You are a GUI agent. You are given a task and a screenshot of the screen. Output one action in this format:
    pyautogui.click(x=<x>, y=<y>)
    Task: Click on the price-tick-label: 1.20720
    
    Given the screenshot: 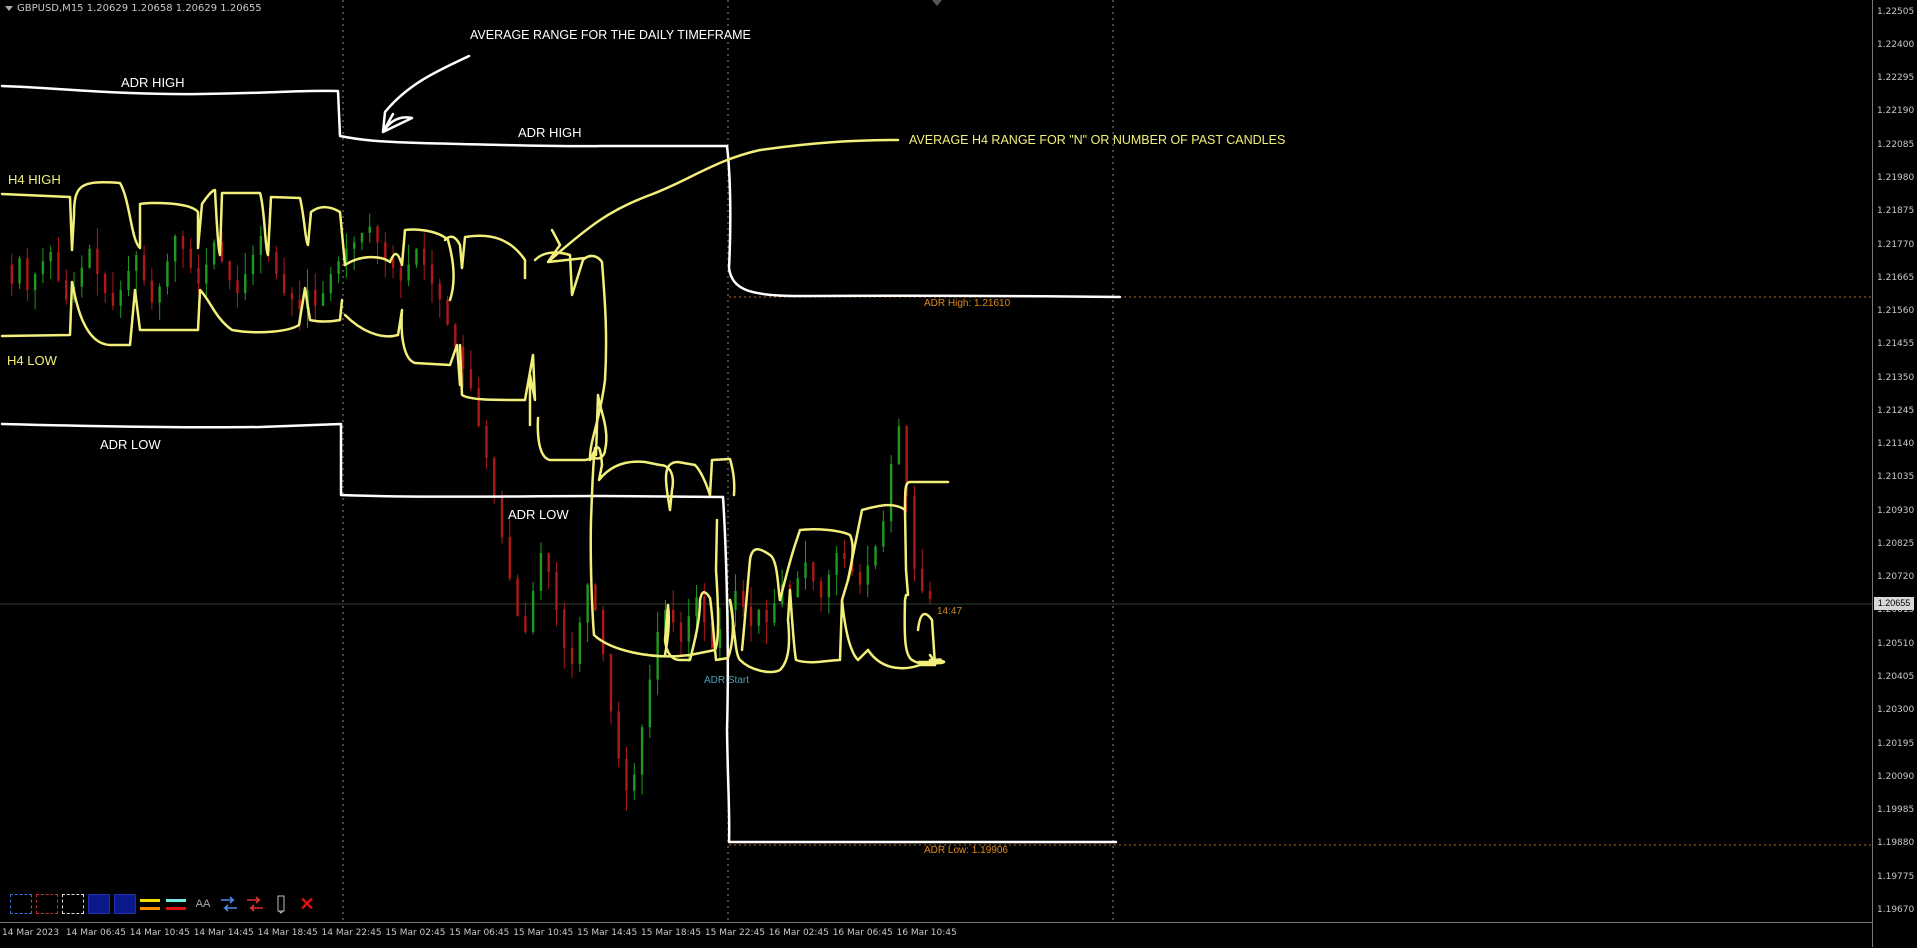 What is the action you would take?
    pyautogui.click(x=1896, y=577)
    